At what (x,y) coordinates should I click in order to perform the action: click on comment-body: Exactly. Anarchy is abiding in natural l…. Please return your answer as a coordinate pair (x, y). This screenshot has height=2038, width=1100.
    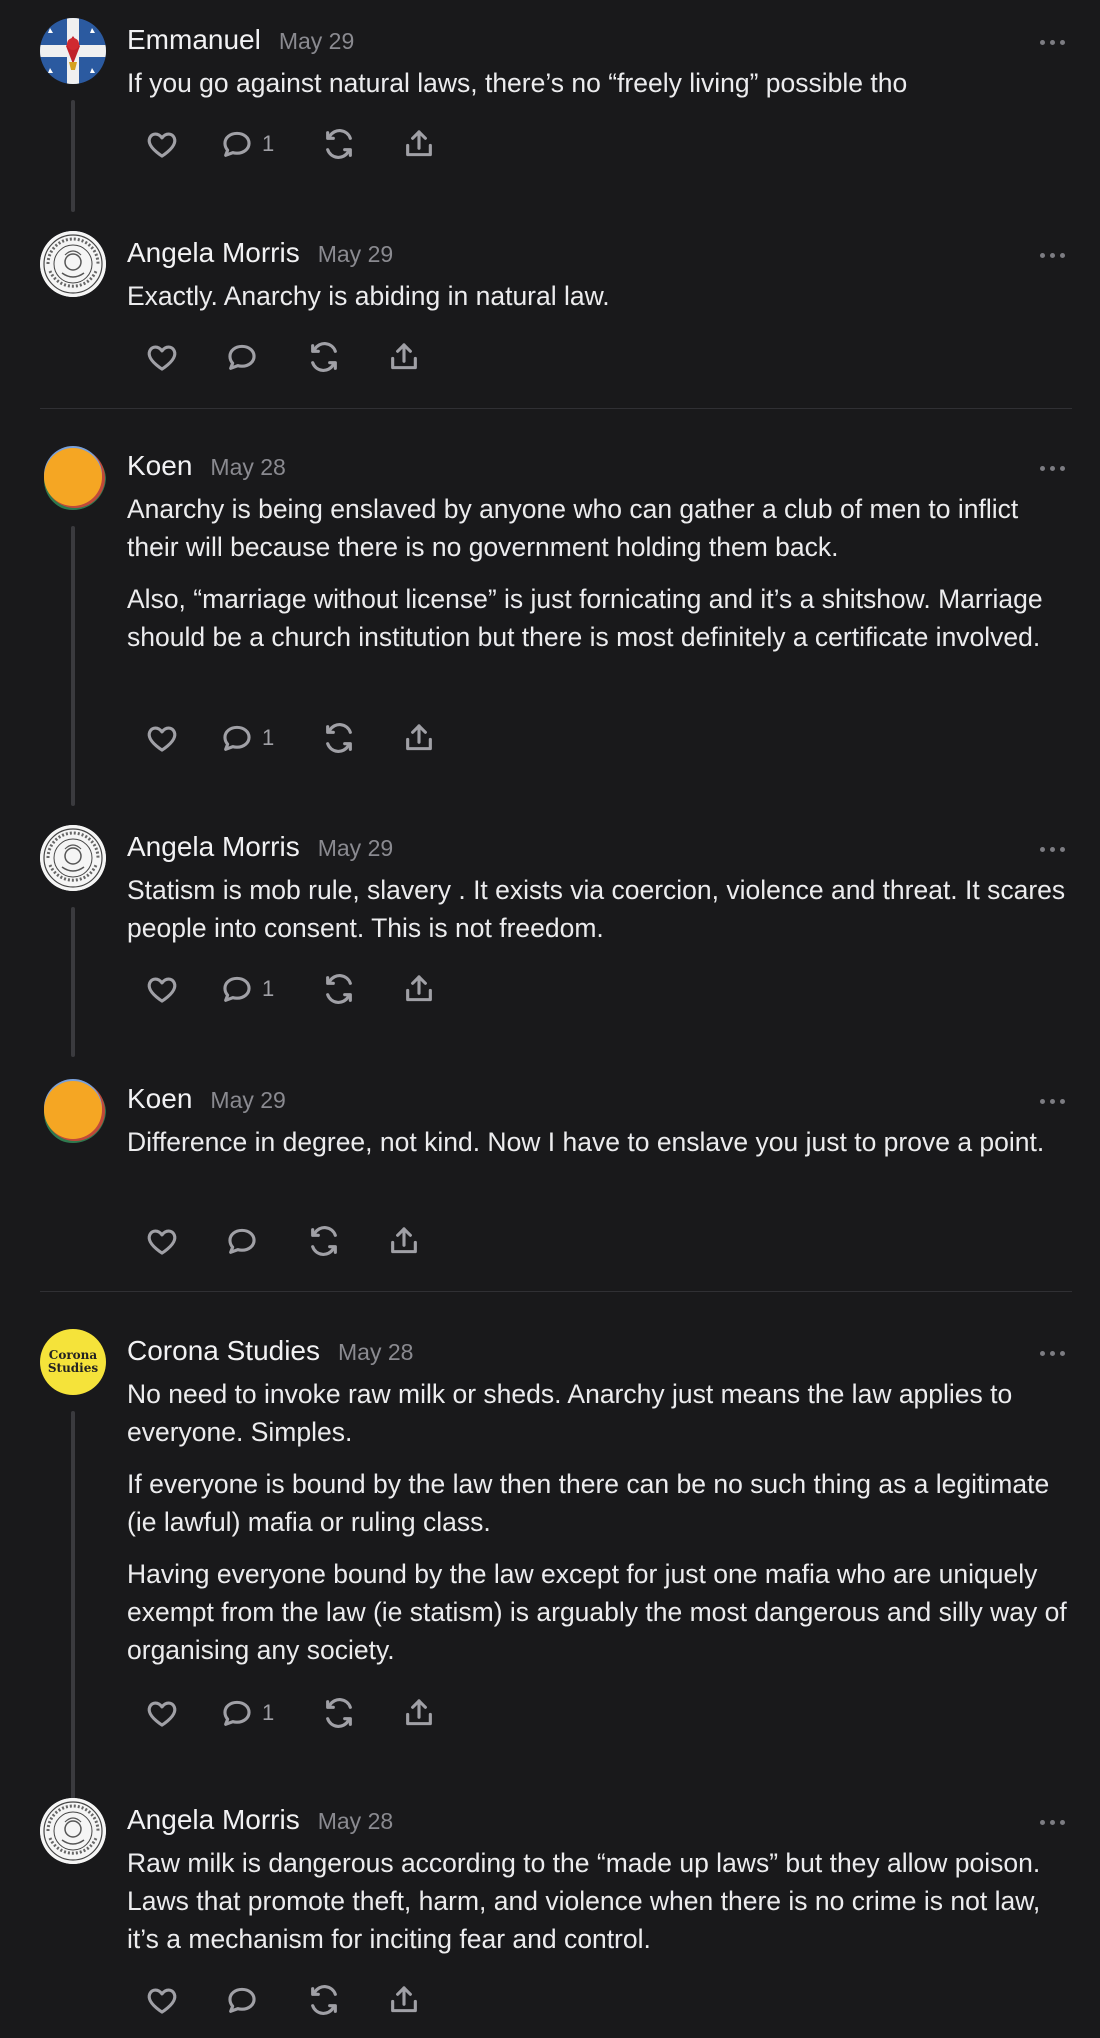
    Looking at the image, I should click on (602, 296).